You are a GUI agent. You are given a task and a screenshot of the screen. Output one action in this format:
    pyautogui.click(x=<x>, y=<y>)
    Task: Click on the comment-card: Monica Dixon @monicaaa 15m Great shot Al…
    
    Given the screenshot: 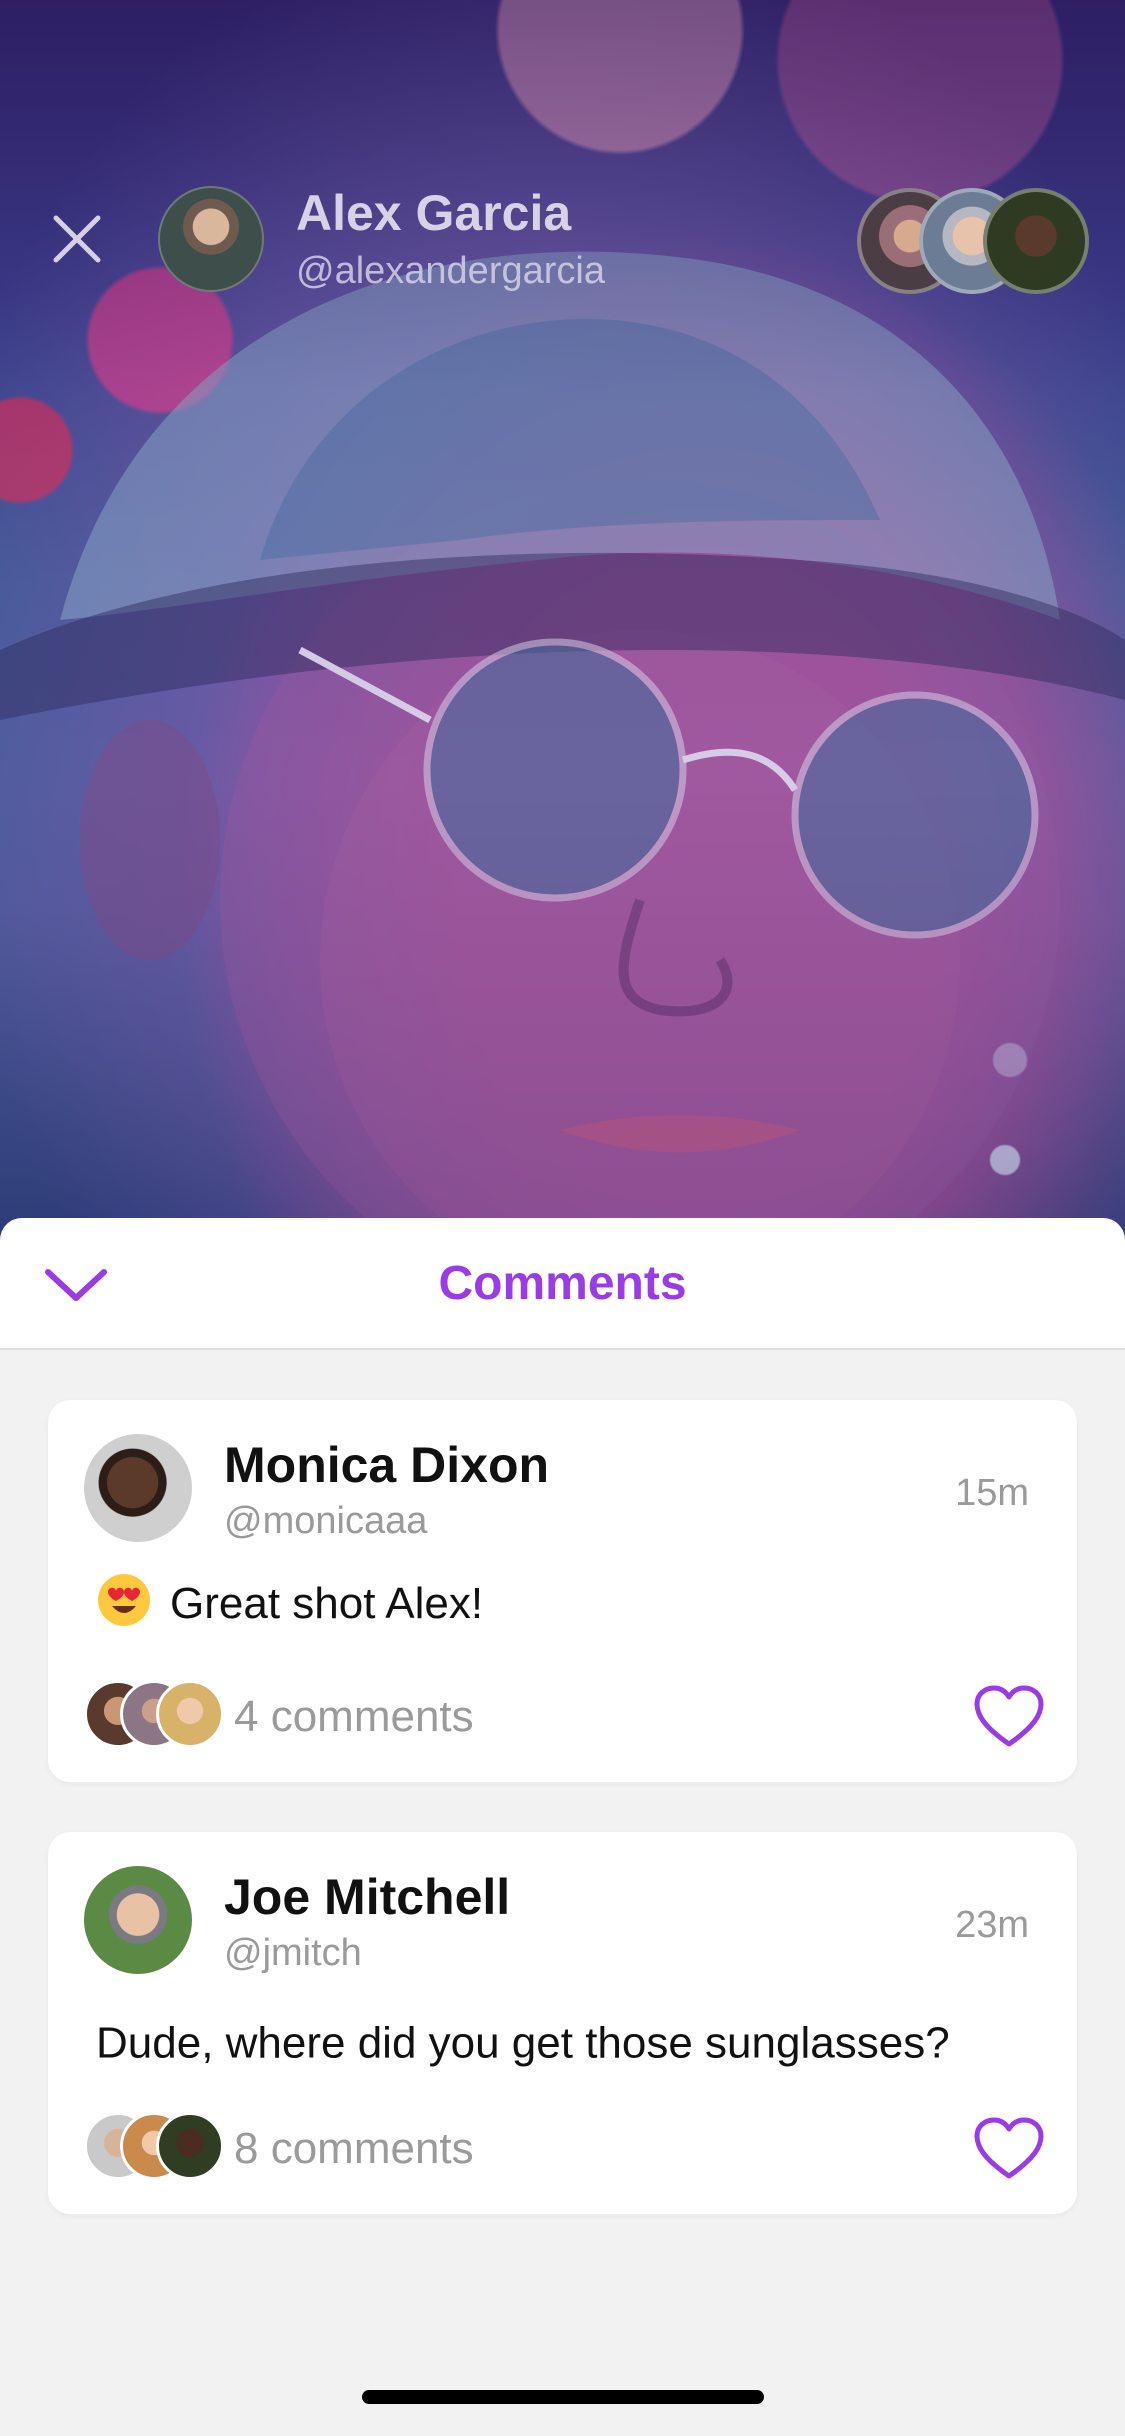 What is the action you would take?
    pyautogui.click(x=562, y=1591)
    